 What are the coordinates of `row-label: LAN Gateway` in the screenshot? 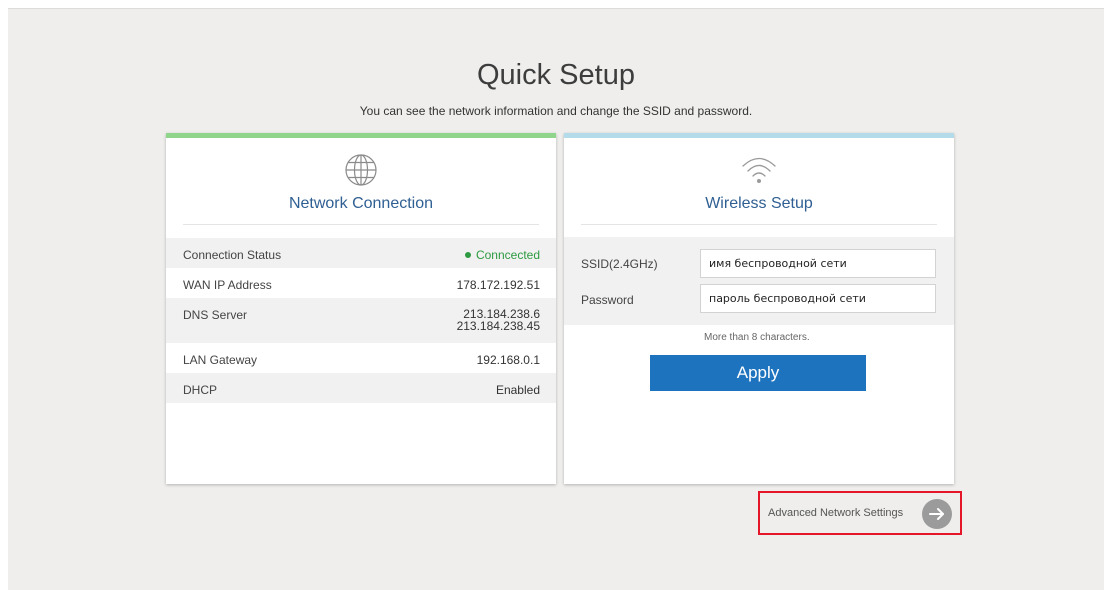 It's located at (220, 360).